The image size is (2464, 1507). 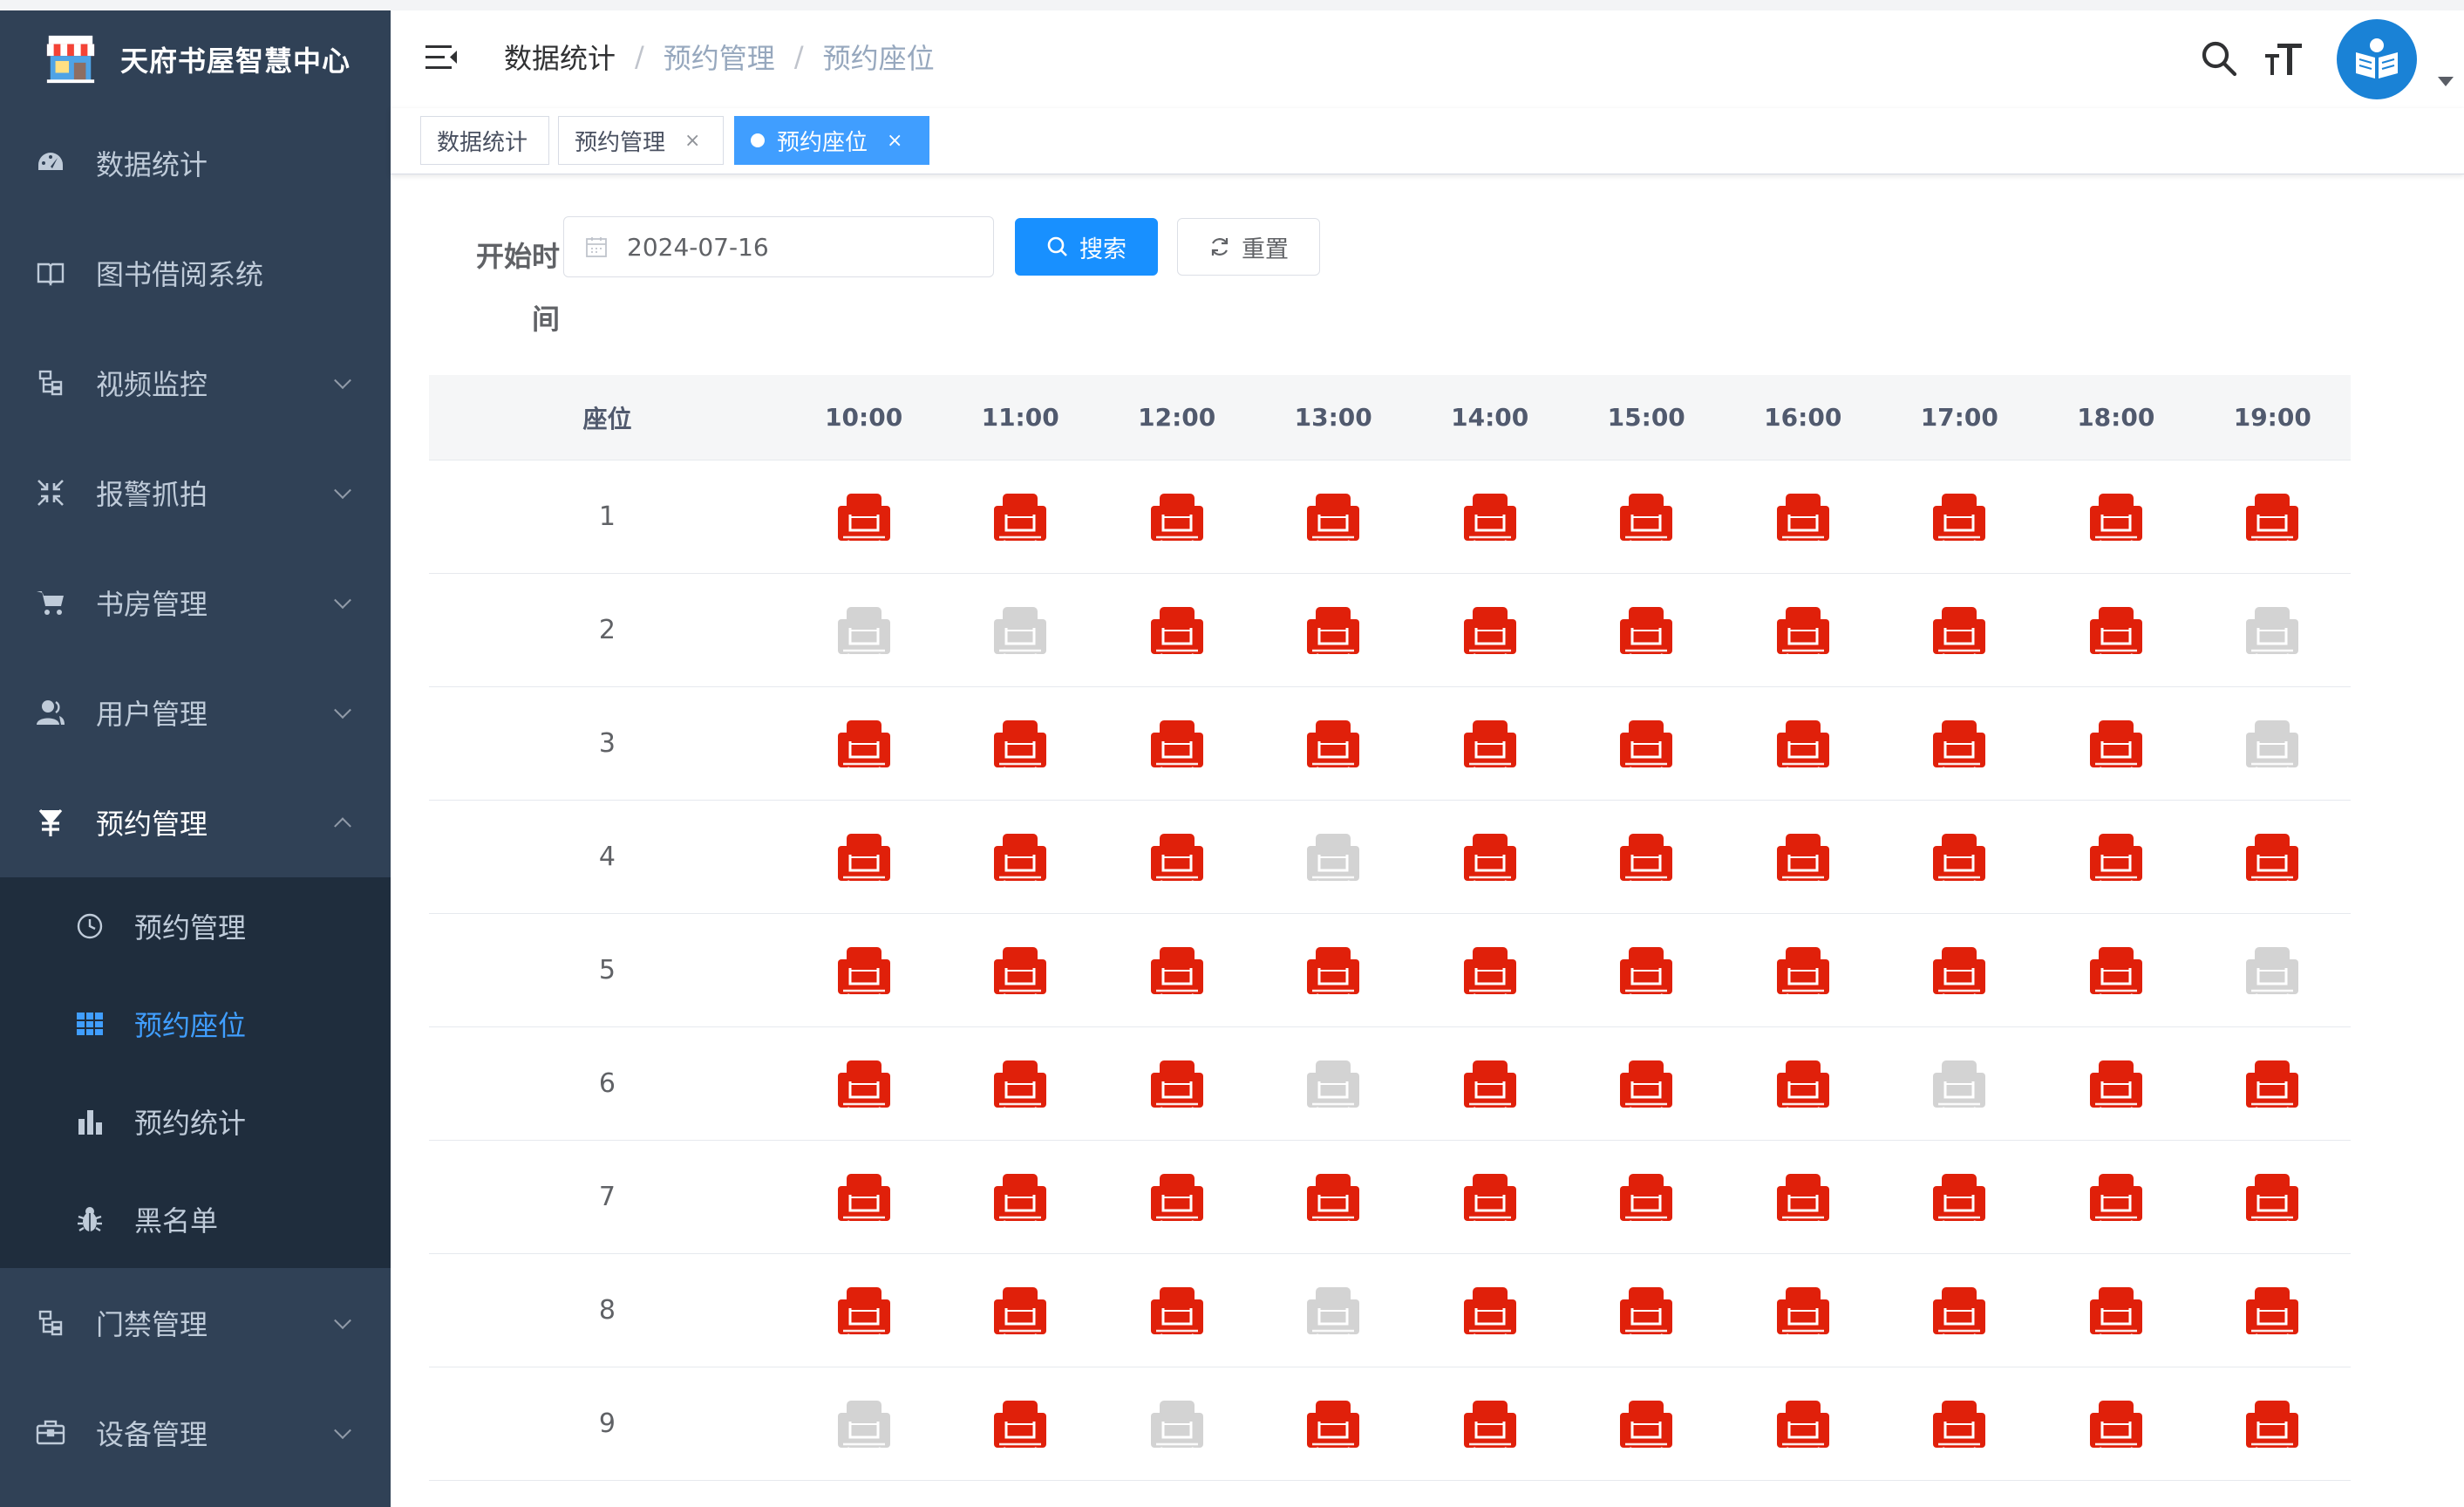 What do you see at coordinates (2219, 58) in the screenshot?
I see `search-icon` at bounding box center [2219, 58].